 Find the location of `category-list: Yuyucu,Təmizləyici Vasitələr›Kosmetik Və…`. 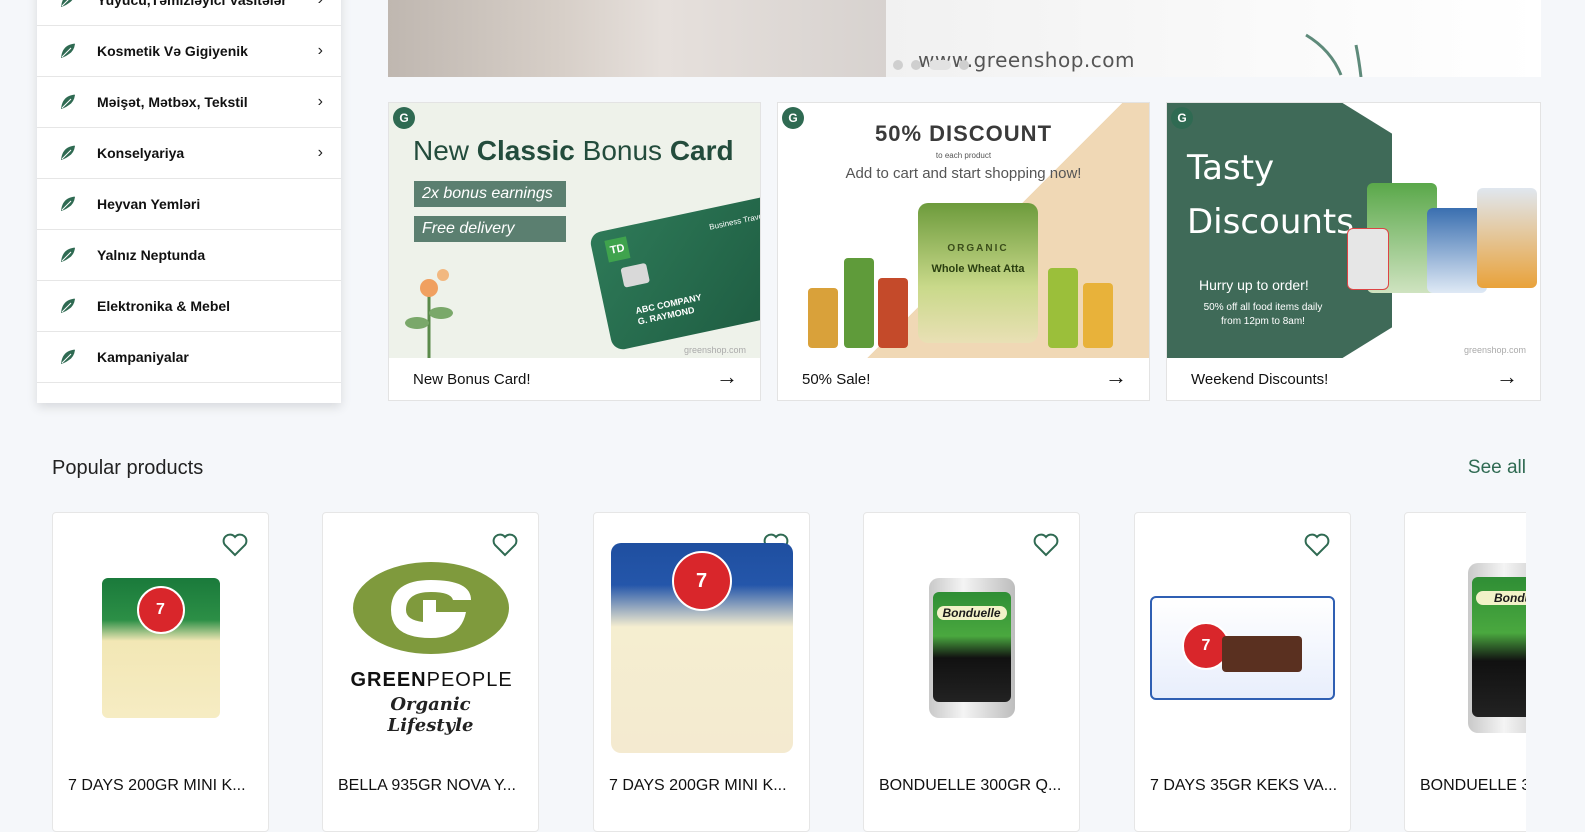

category-list: Yuyucu,Təmizləyici Vasitələr›Kosmetik Və… is located at coordinates (189, 191).